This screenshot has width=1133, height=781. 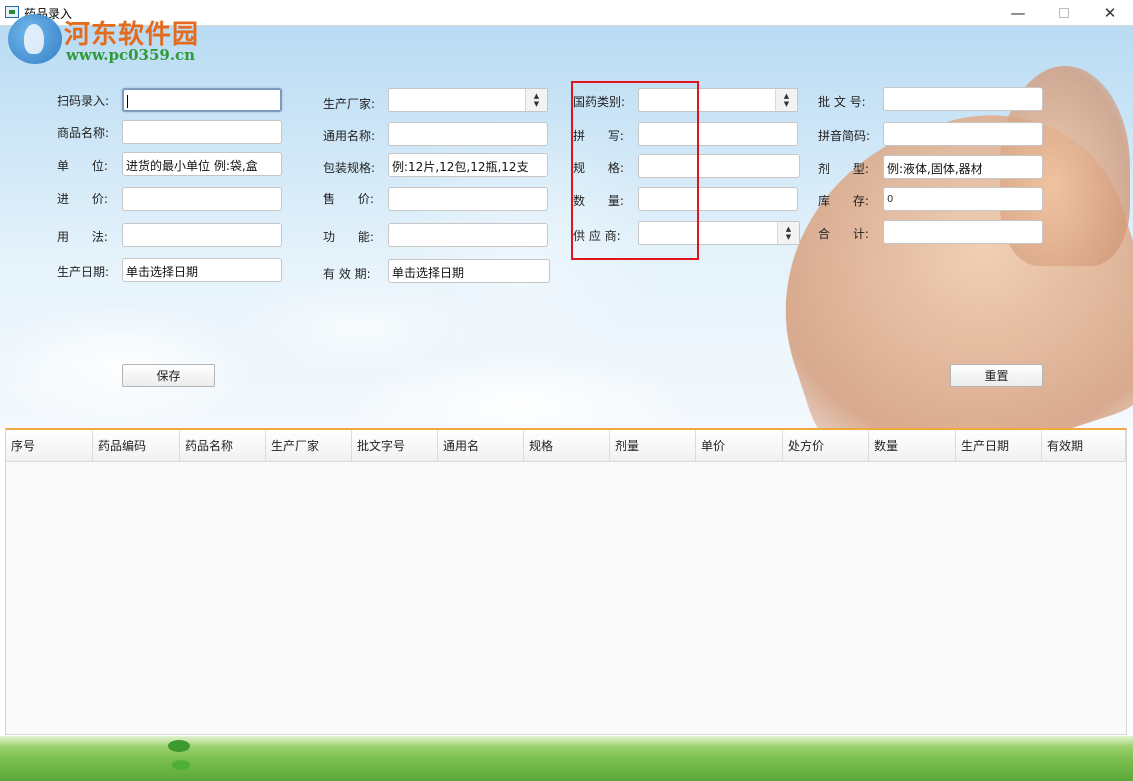 What do you see at coordinates (468, 134) in the screenshot?
I see `generic-name-input` at bounding box center [468, 134].